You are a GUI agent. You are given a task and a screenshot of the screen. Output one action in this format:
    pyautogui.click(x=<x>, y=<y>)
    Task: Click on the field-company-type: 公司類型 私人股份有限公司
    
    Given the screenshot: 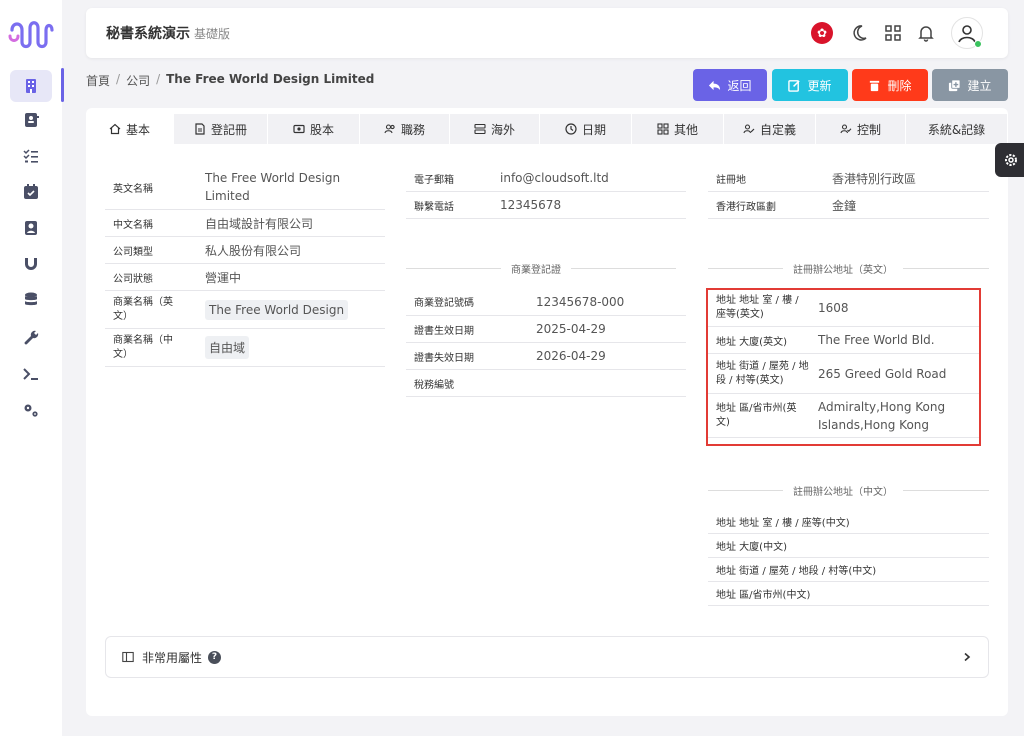 What is the action you would take?
    pyautogui.click(x=245, y=250)
    